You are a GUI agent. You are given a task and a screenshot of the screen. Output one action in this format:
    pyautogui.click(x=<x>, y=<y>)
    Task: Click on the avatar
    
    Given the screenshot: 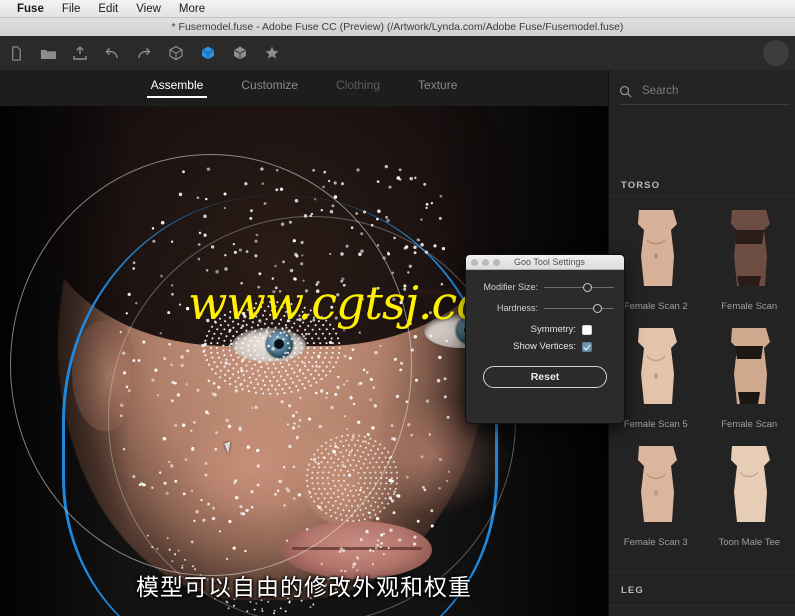 What is the action you would take?
    pyautogui.click(x=776, y=53)
    